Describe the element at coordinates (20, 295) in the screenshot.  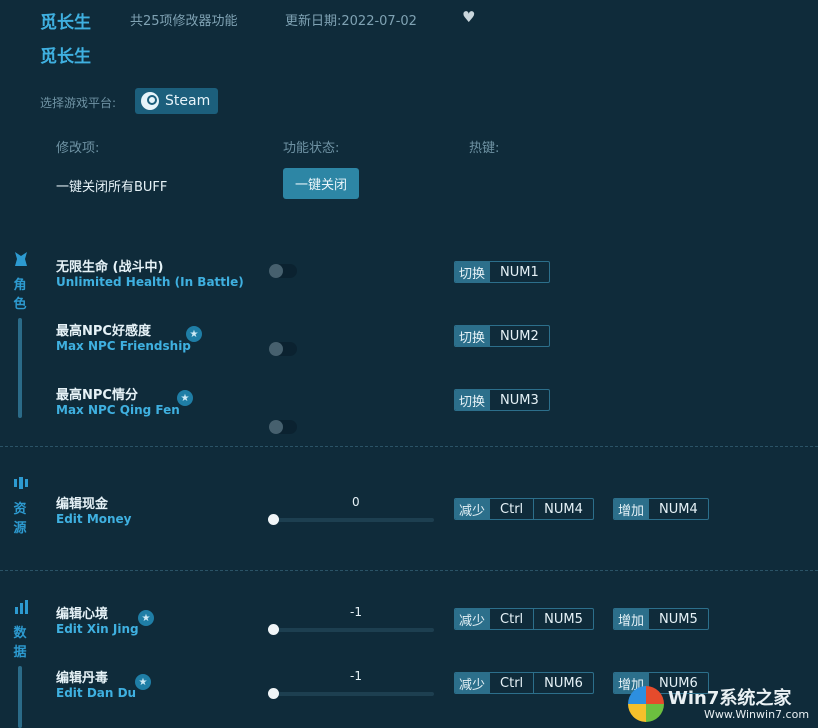
I see `section-character-label: 角色` at that location.